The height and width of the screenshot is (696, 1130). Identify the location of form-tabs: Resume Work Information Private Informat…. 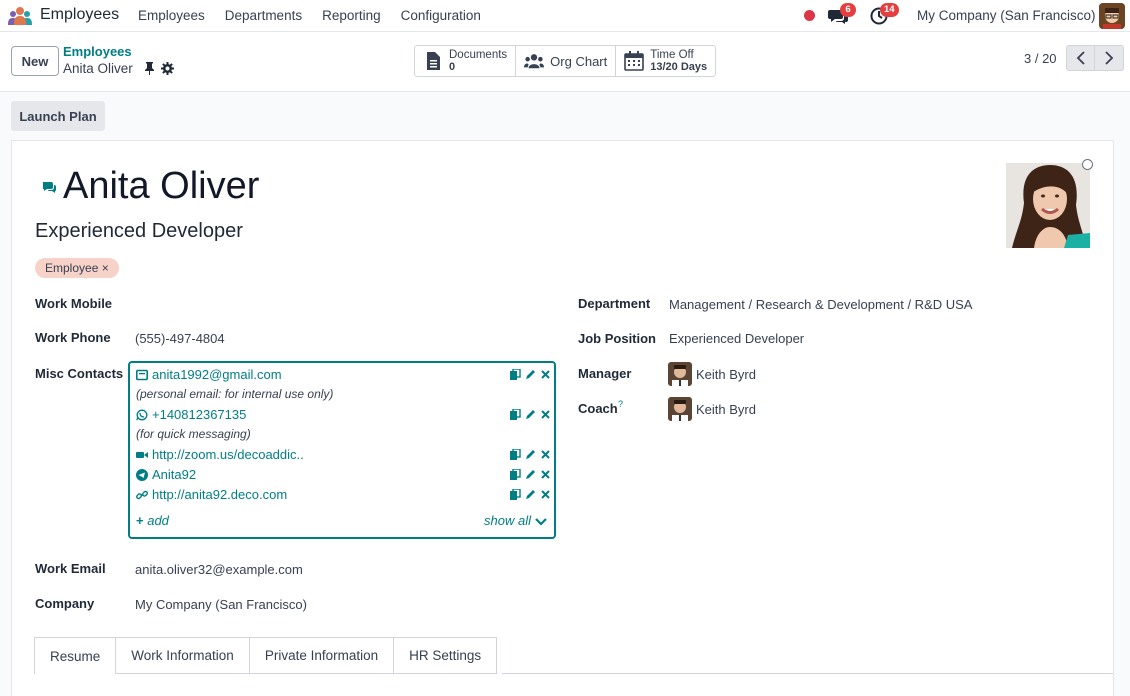
(266, 655).